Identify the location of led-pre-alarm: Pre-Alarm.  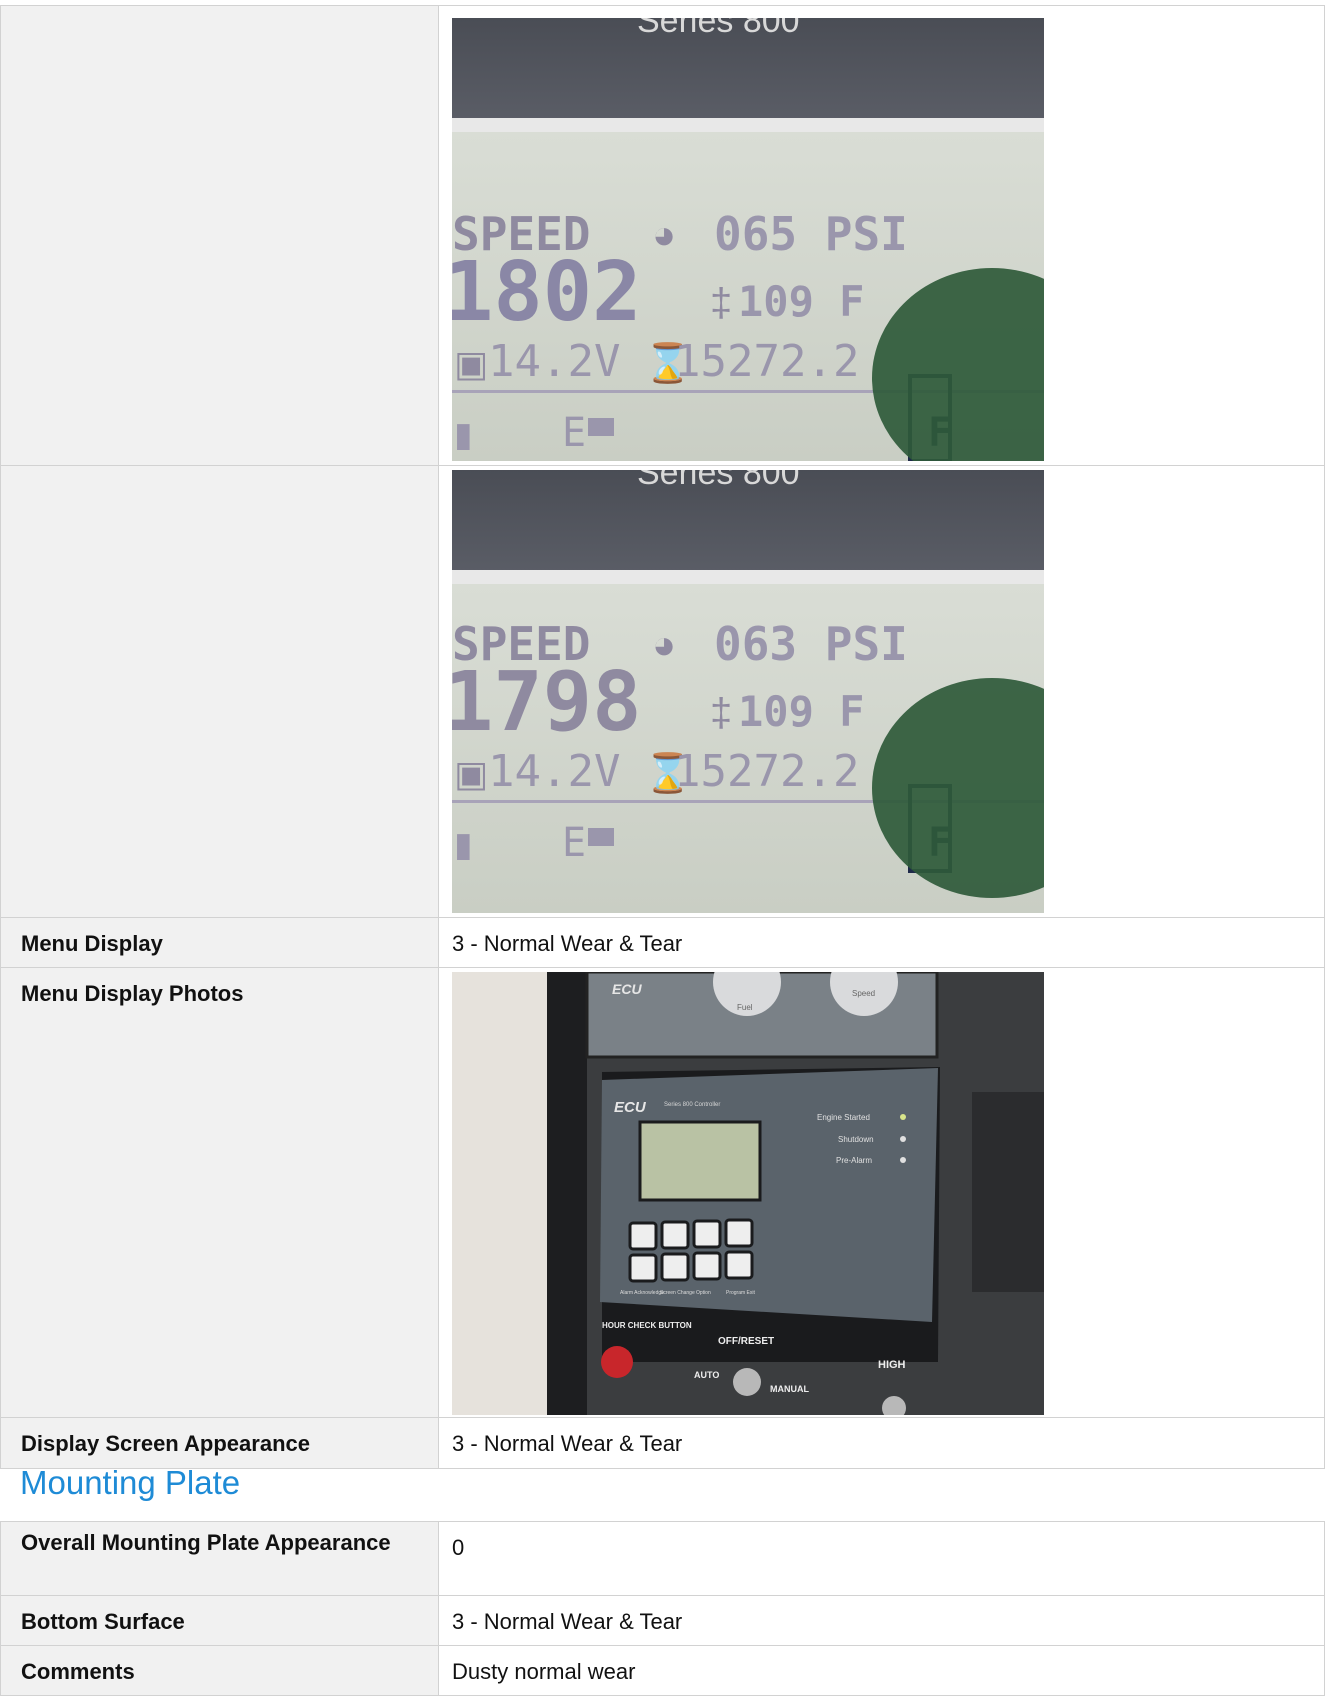
(854, 1160).